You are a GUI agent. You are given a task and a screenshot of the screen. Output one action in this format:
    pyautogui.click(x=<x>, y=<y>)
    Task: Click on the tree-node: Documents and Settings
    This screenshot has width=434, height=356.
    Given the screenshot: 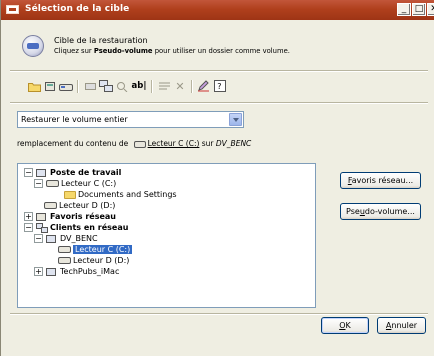 What is the action you would take?
    pyautogui.click(x=120, y=194)
    